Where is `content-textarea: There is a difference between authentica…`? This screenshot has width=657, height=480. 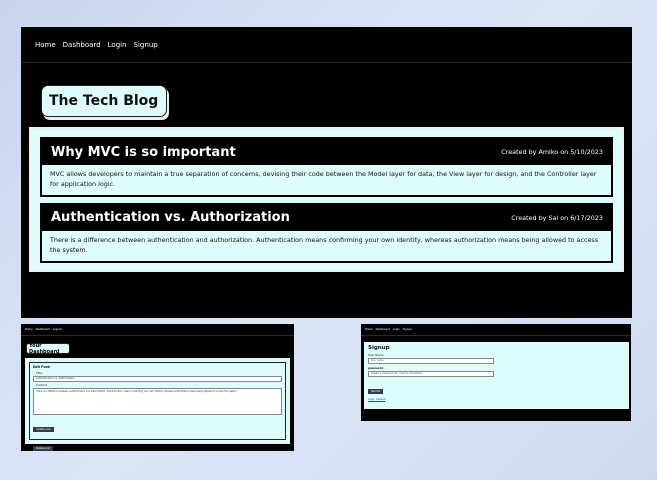 content-textarea: There is a difference between authentica… is located at coordinates (157, 401).